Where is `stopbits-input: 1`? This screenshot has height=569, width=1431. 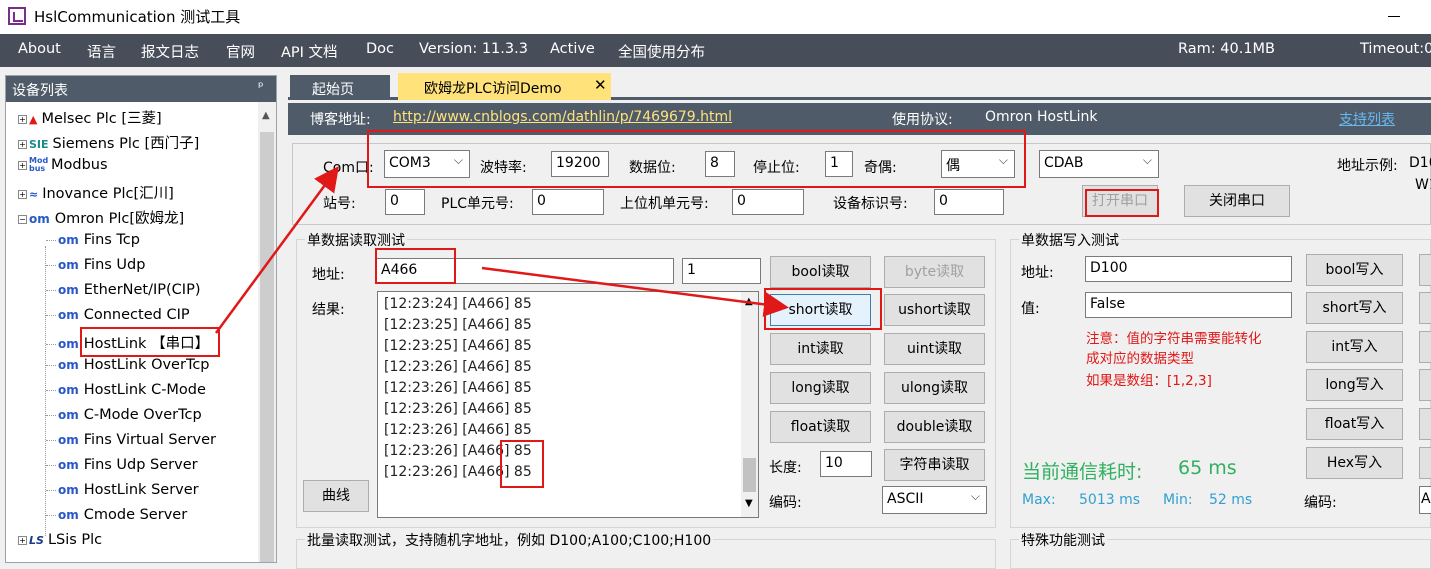
stopbits-input: 1 is located at coordinates (839, 164).